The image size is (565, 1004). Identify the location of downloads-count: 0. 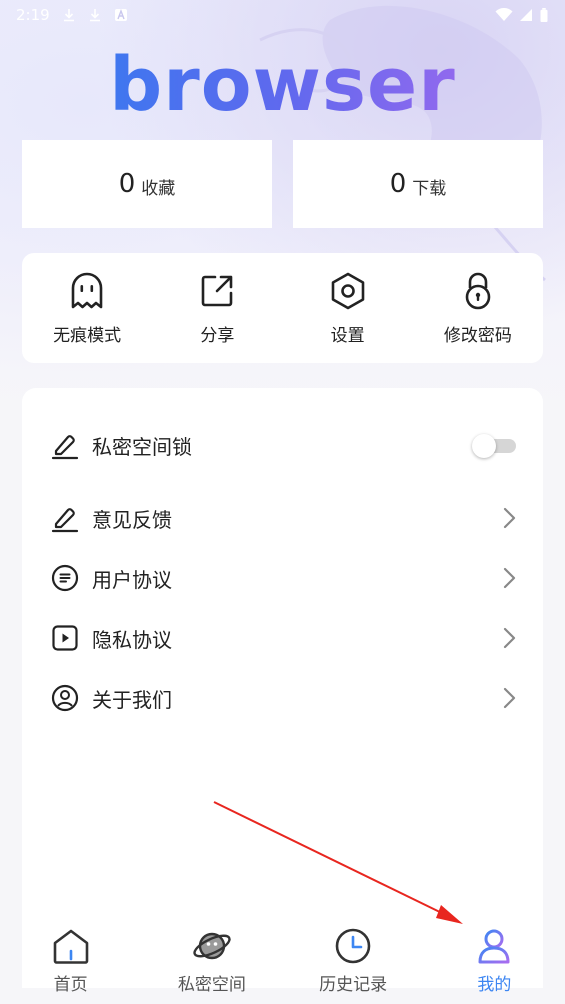
(398, 184).